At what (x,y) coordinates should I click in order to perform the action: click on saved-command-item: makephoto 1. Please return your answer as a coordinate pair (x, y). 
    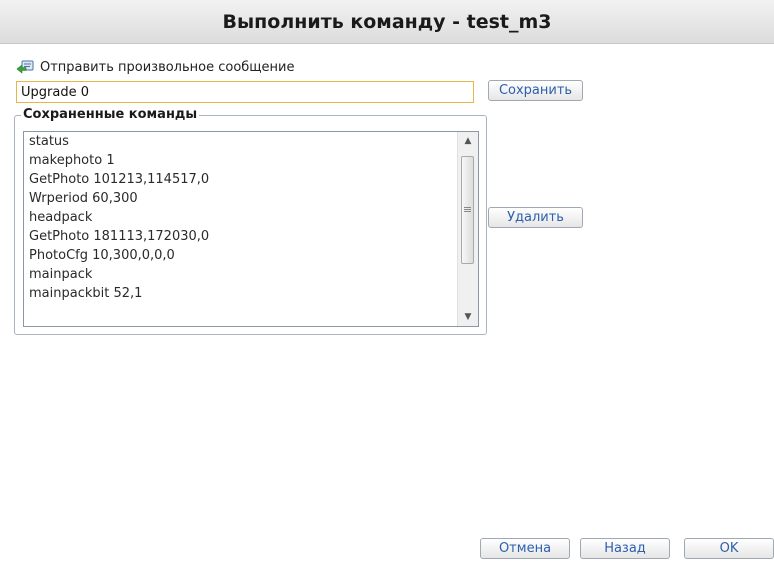
    Looking at the image, I should click on (239, 160).